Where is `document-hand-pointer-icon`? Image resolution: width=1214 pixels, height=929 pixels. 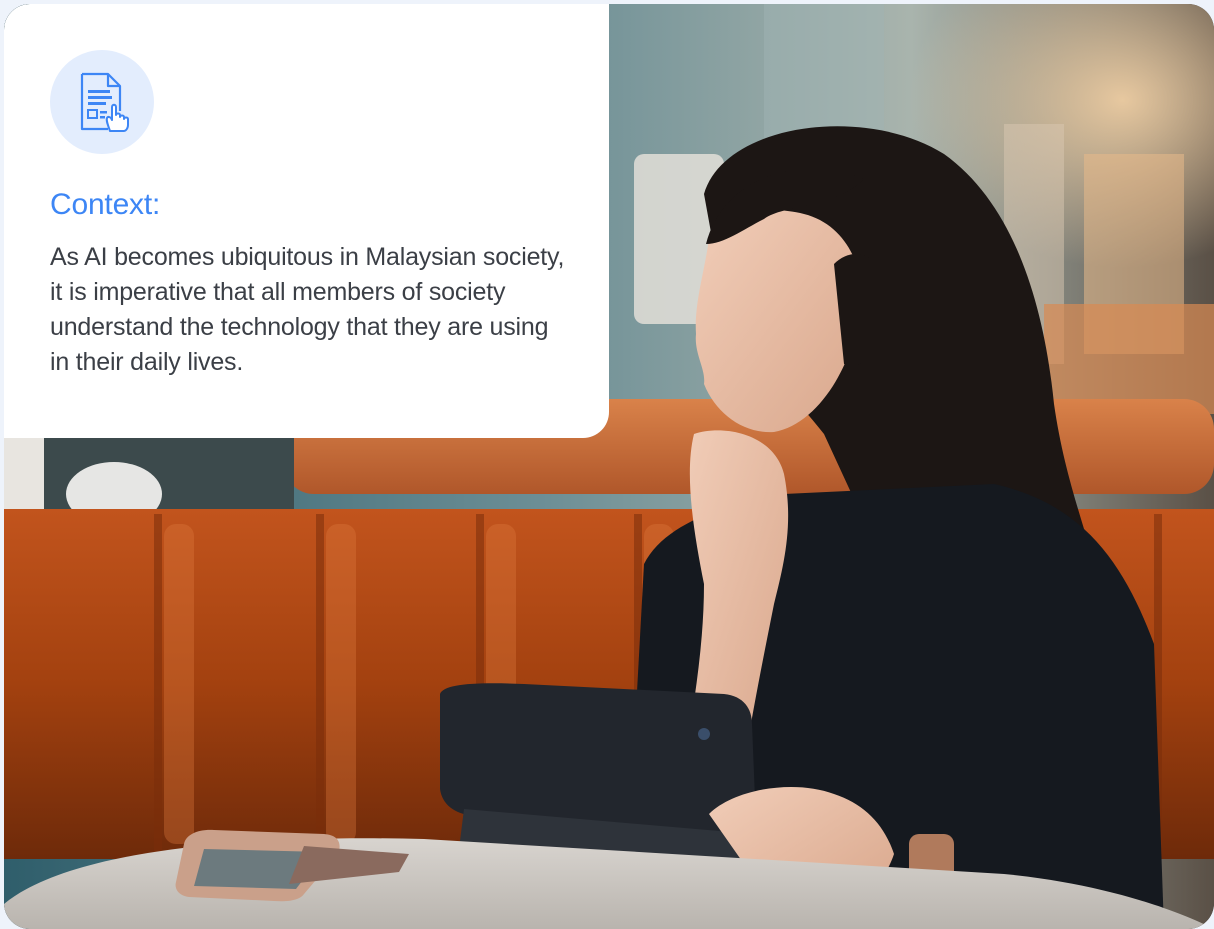
document-hand-pointer-icon is located at coordinates (104, 102).